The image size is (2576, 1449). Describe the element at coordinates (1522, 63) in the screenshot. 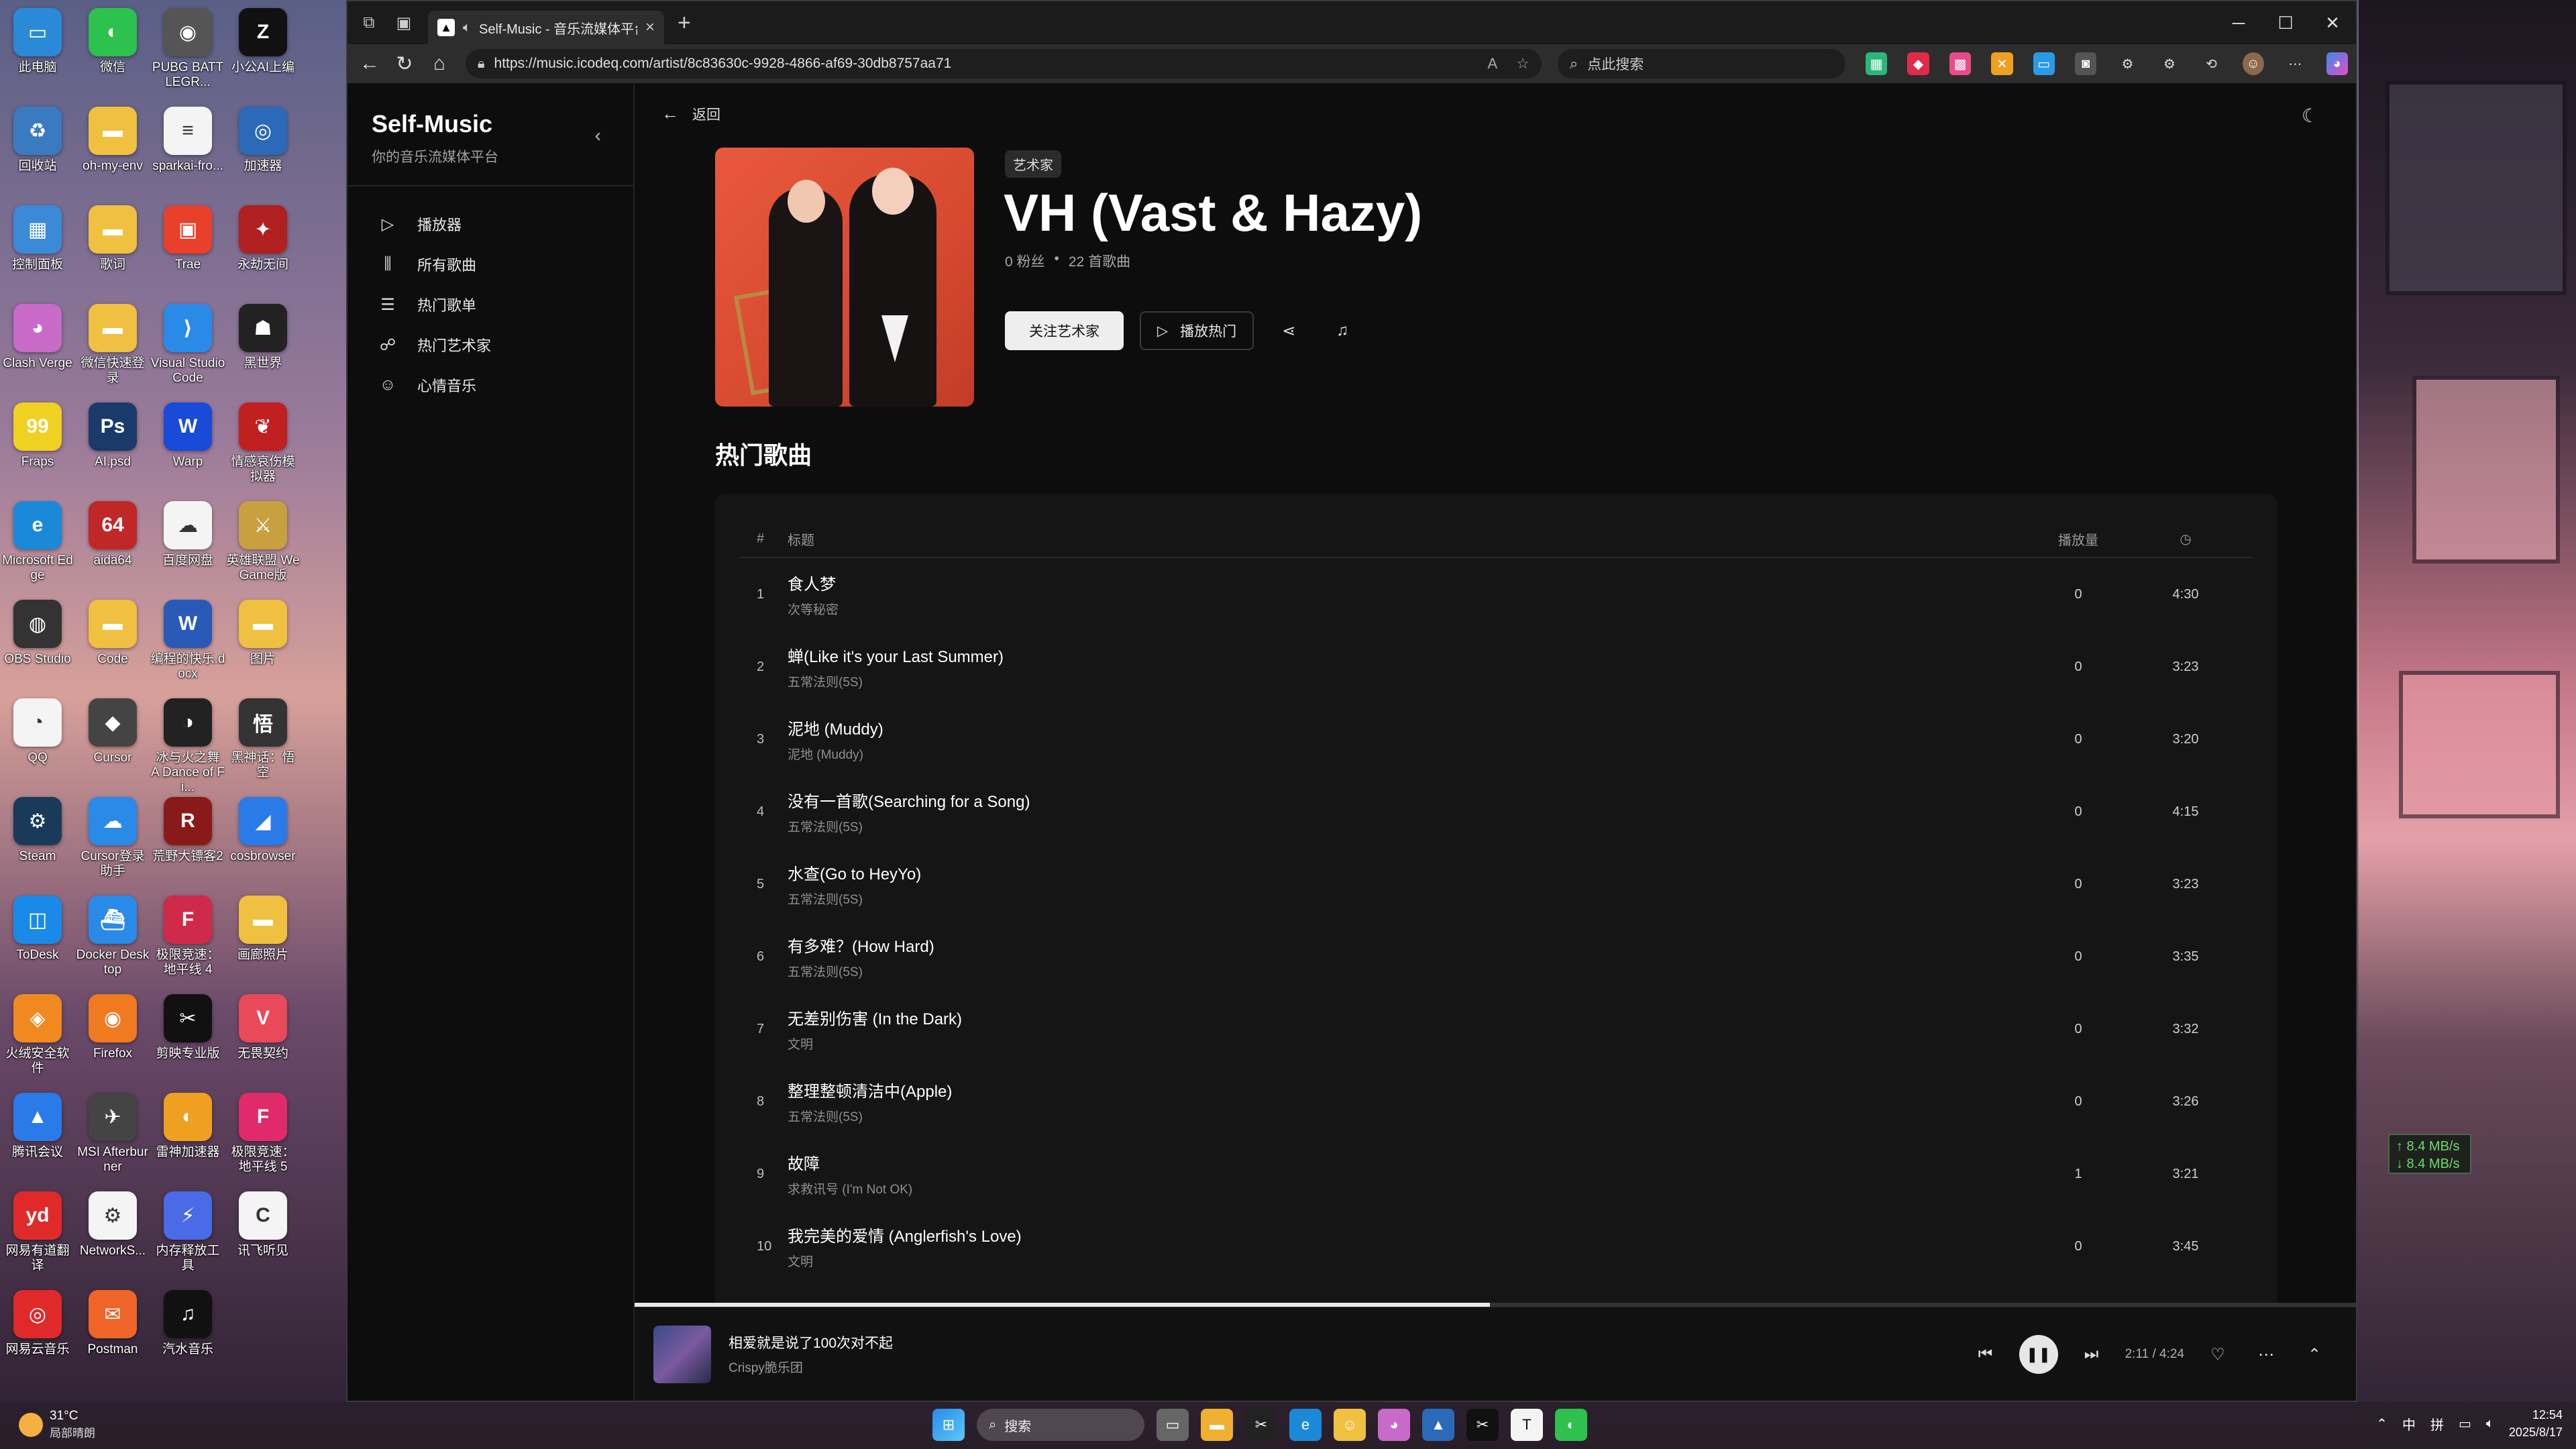

I see `favorite-star-icon: ☆` at that location.